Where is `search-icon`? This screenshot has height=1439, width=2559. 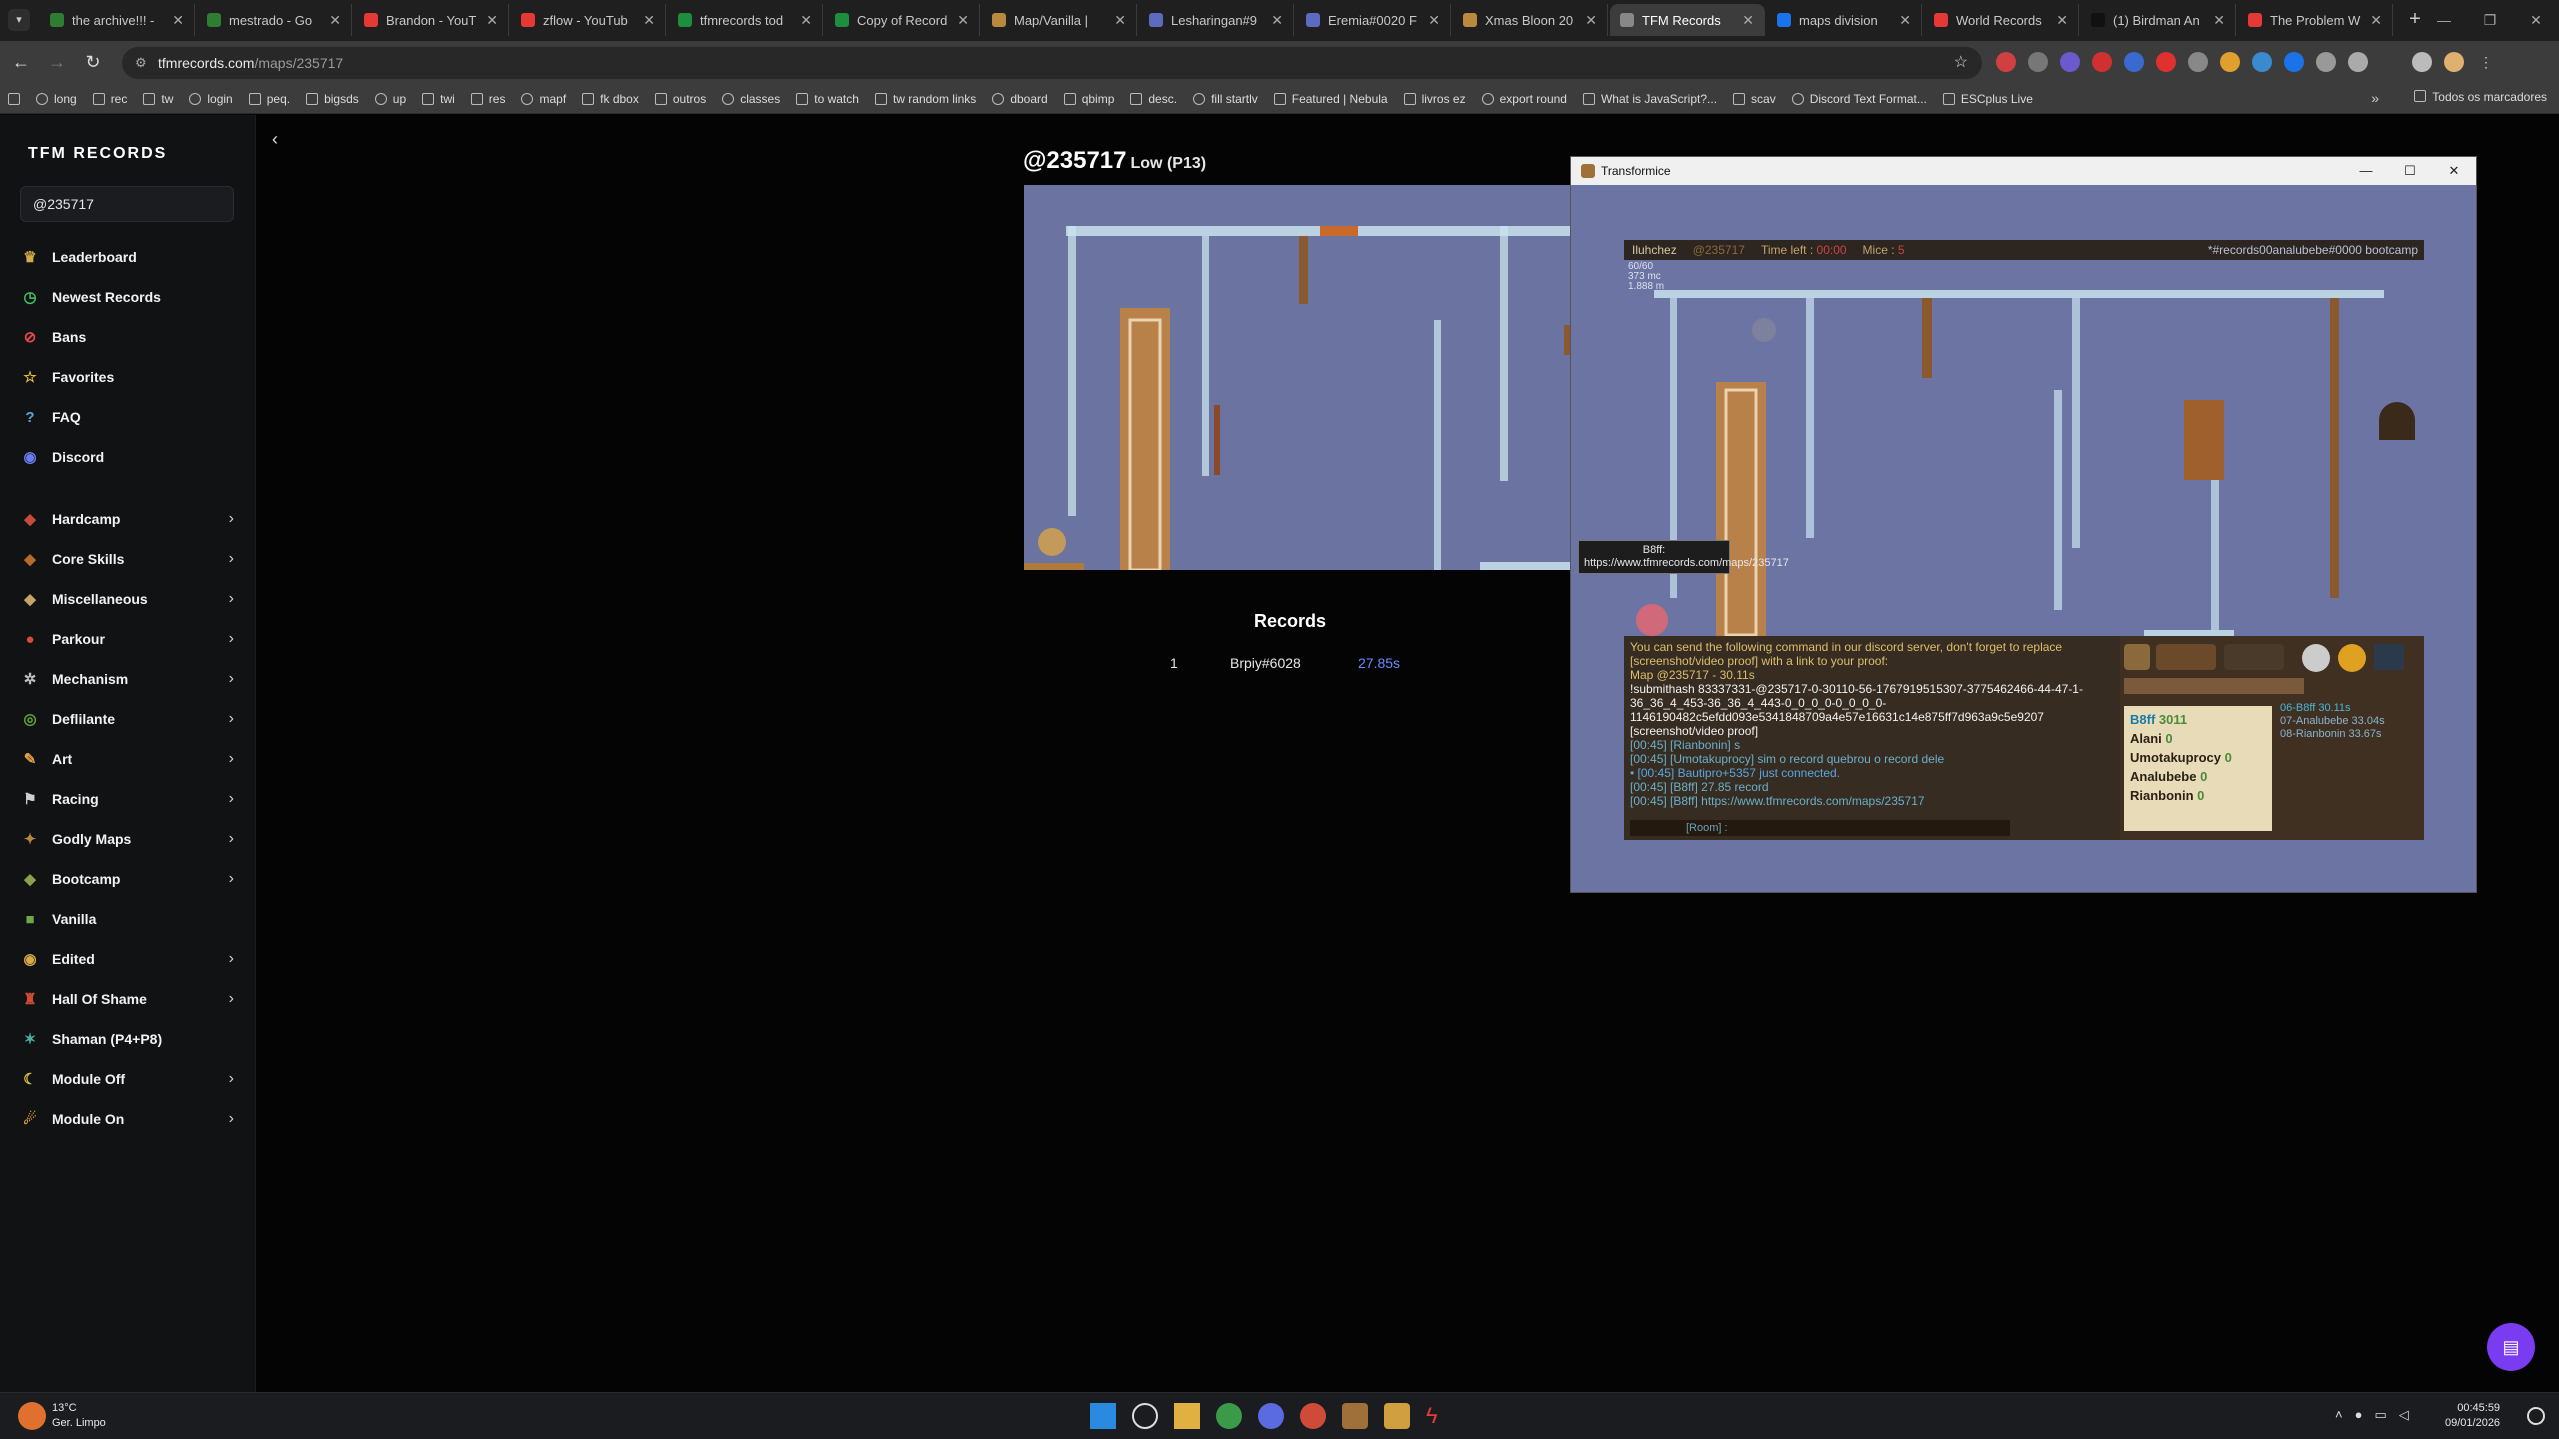
search-icon is located at coordinates (1145, 1416).